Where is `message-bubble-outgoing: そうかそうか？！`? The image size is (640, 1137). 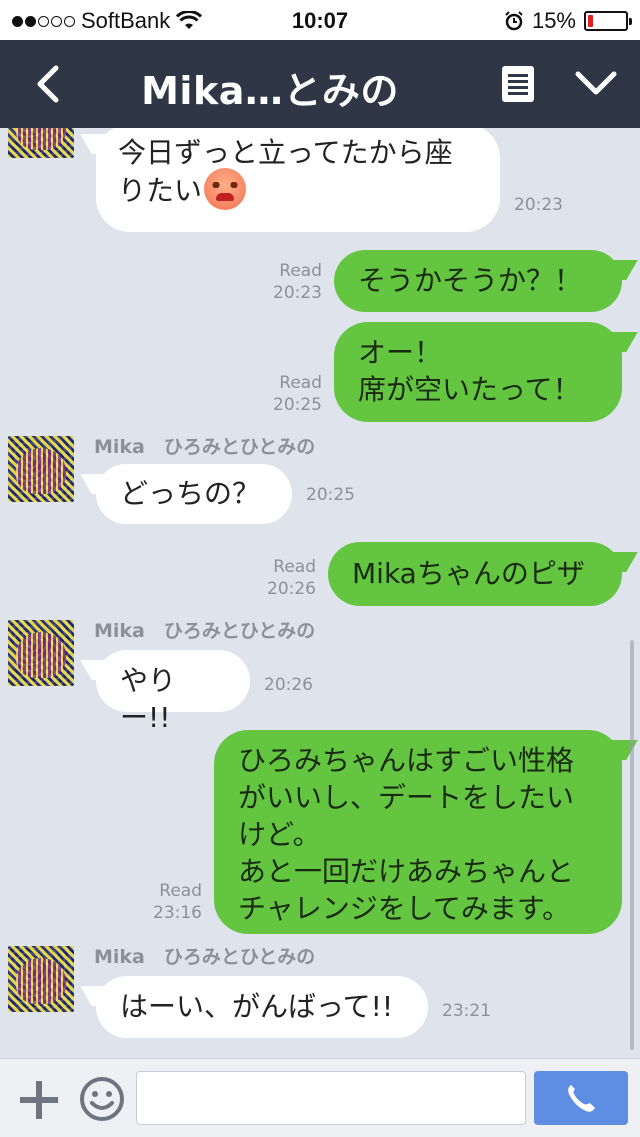
message-bubble-outgoing: そうかそうか？！ is located at coordinates (478, 281).